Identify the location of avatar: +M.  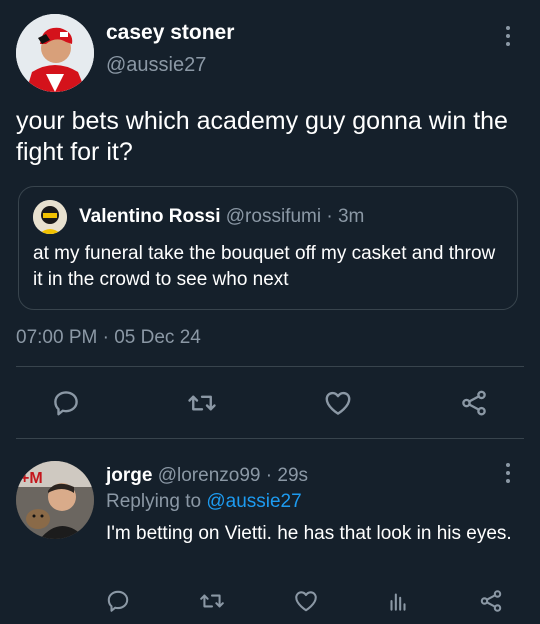
(55, 500).